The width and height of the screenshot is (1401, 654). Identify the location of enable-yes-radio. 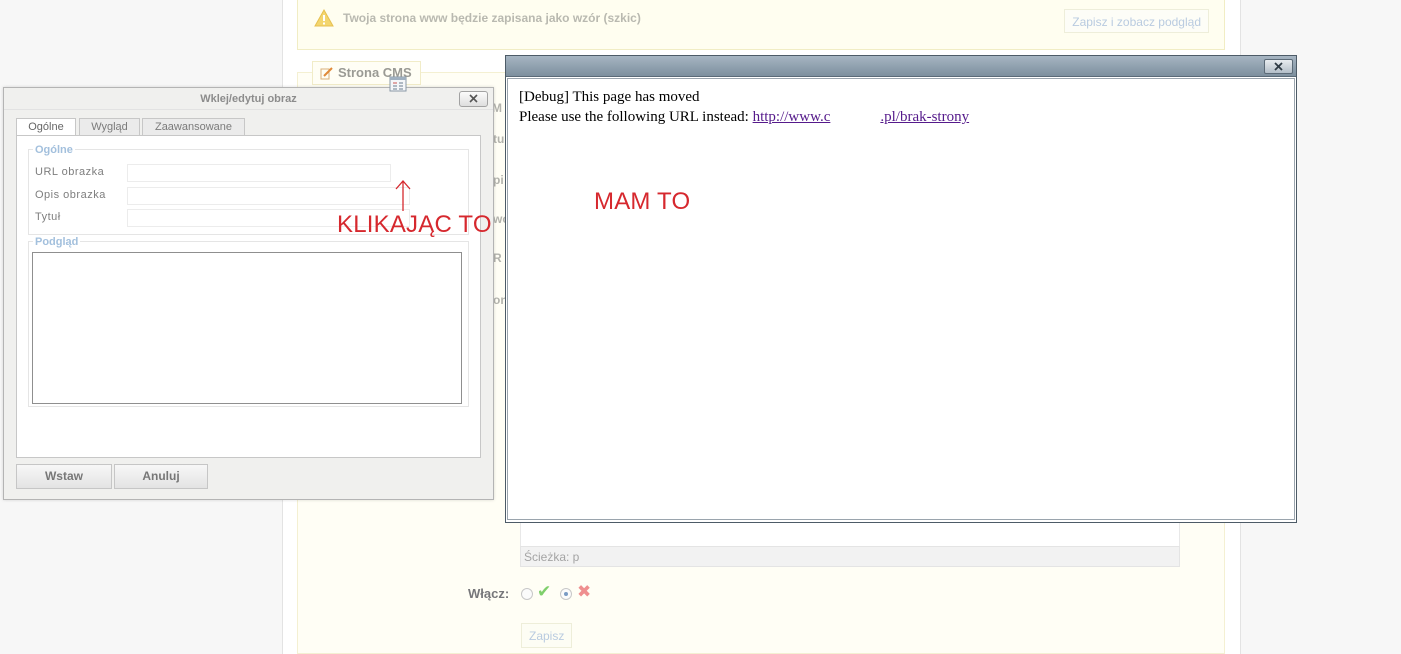
(527, 594).